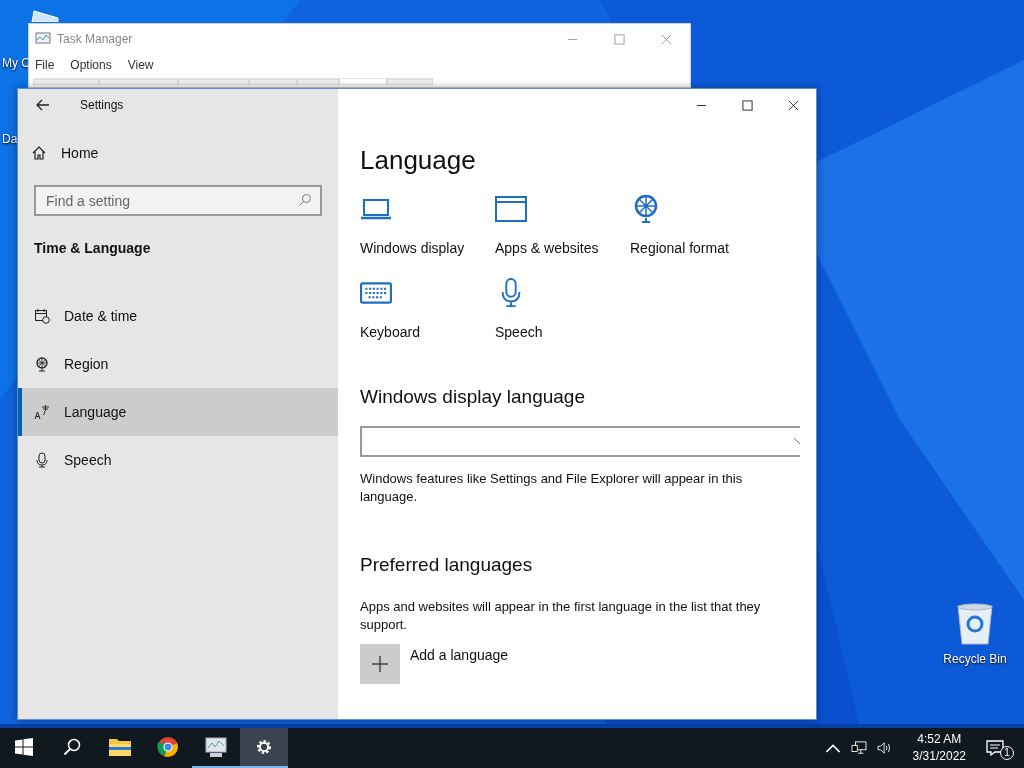  I want to click on add-language-button, so click(380, 664).